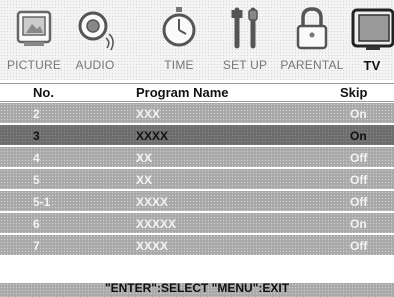  What do you see at coordinates (34, 28) in the screenshot?
I see `picture-icon` at bounding box center [34, 28].